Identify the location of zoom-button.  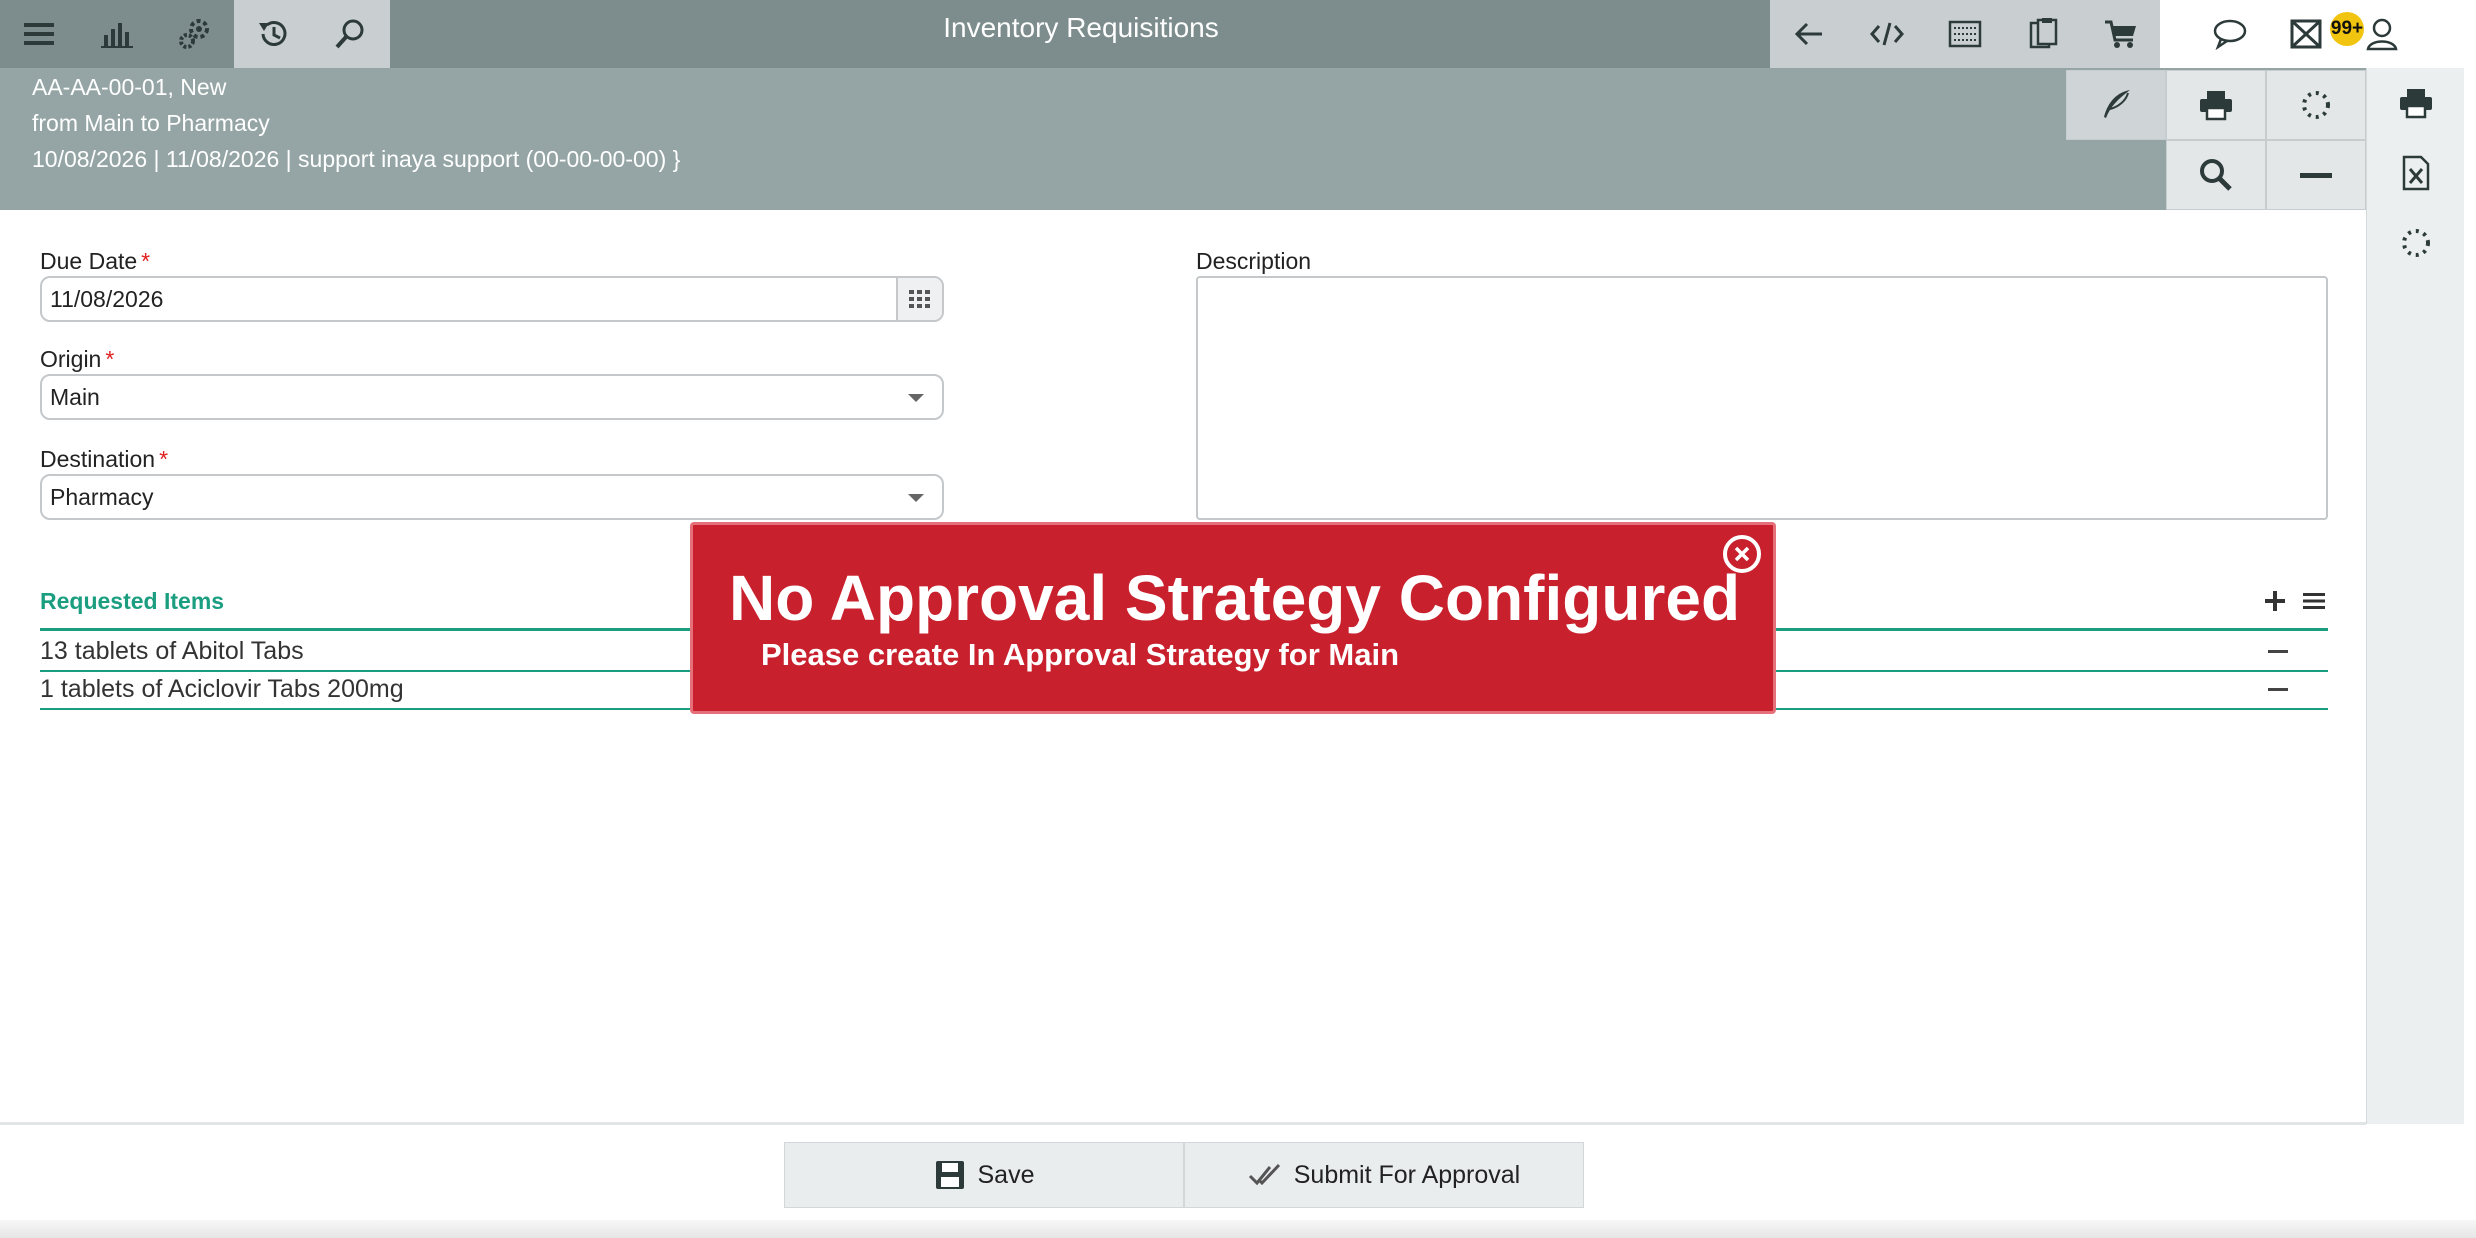
(2216, 175).